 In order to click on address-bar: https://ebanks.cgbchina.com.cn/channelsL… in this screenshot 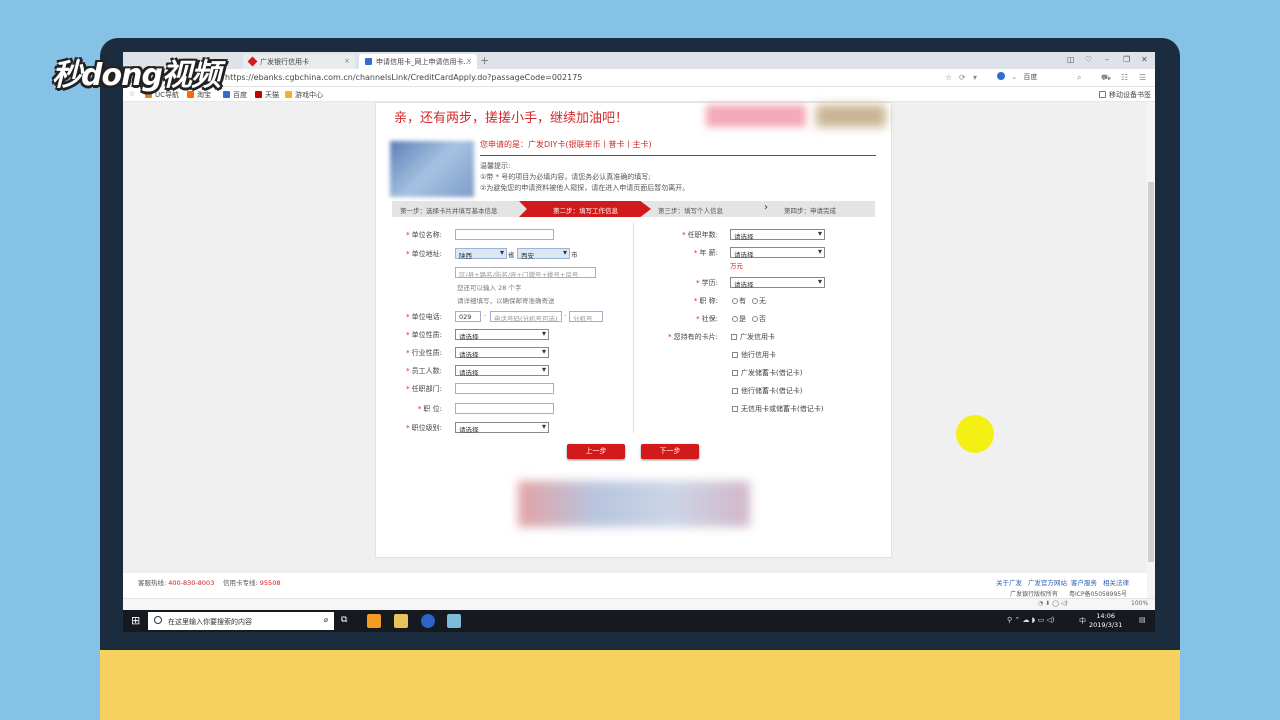, I will do `click(639, 78)`.